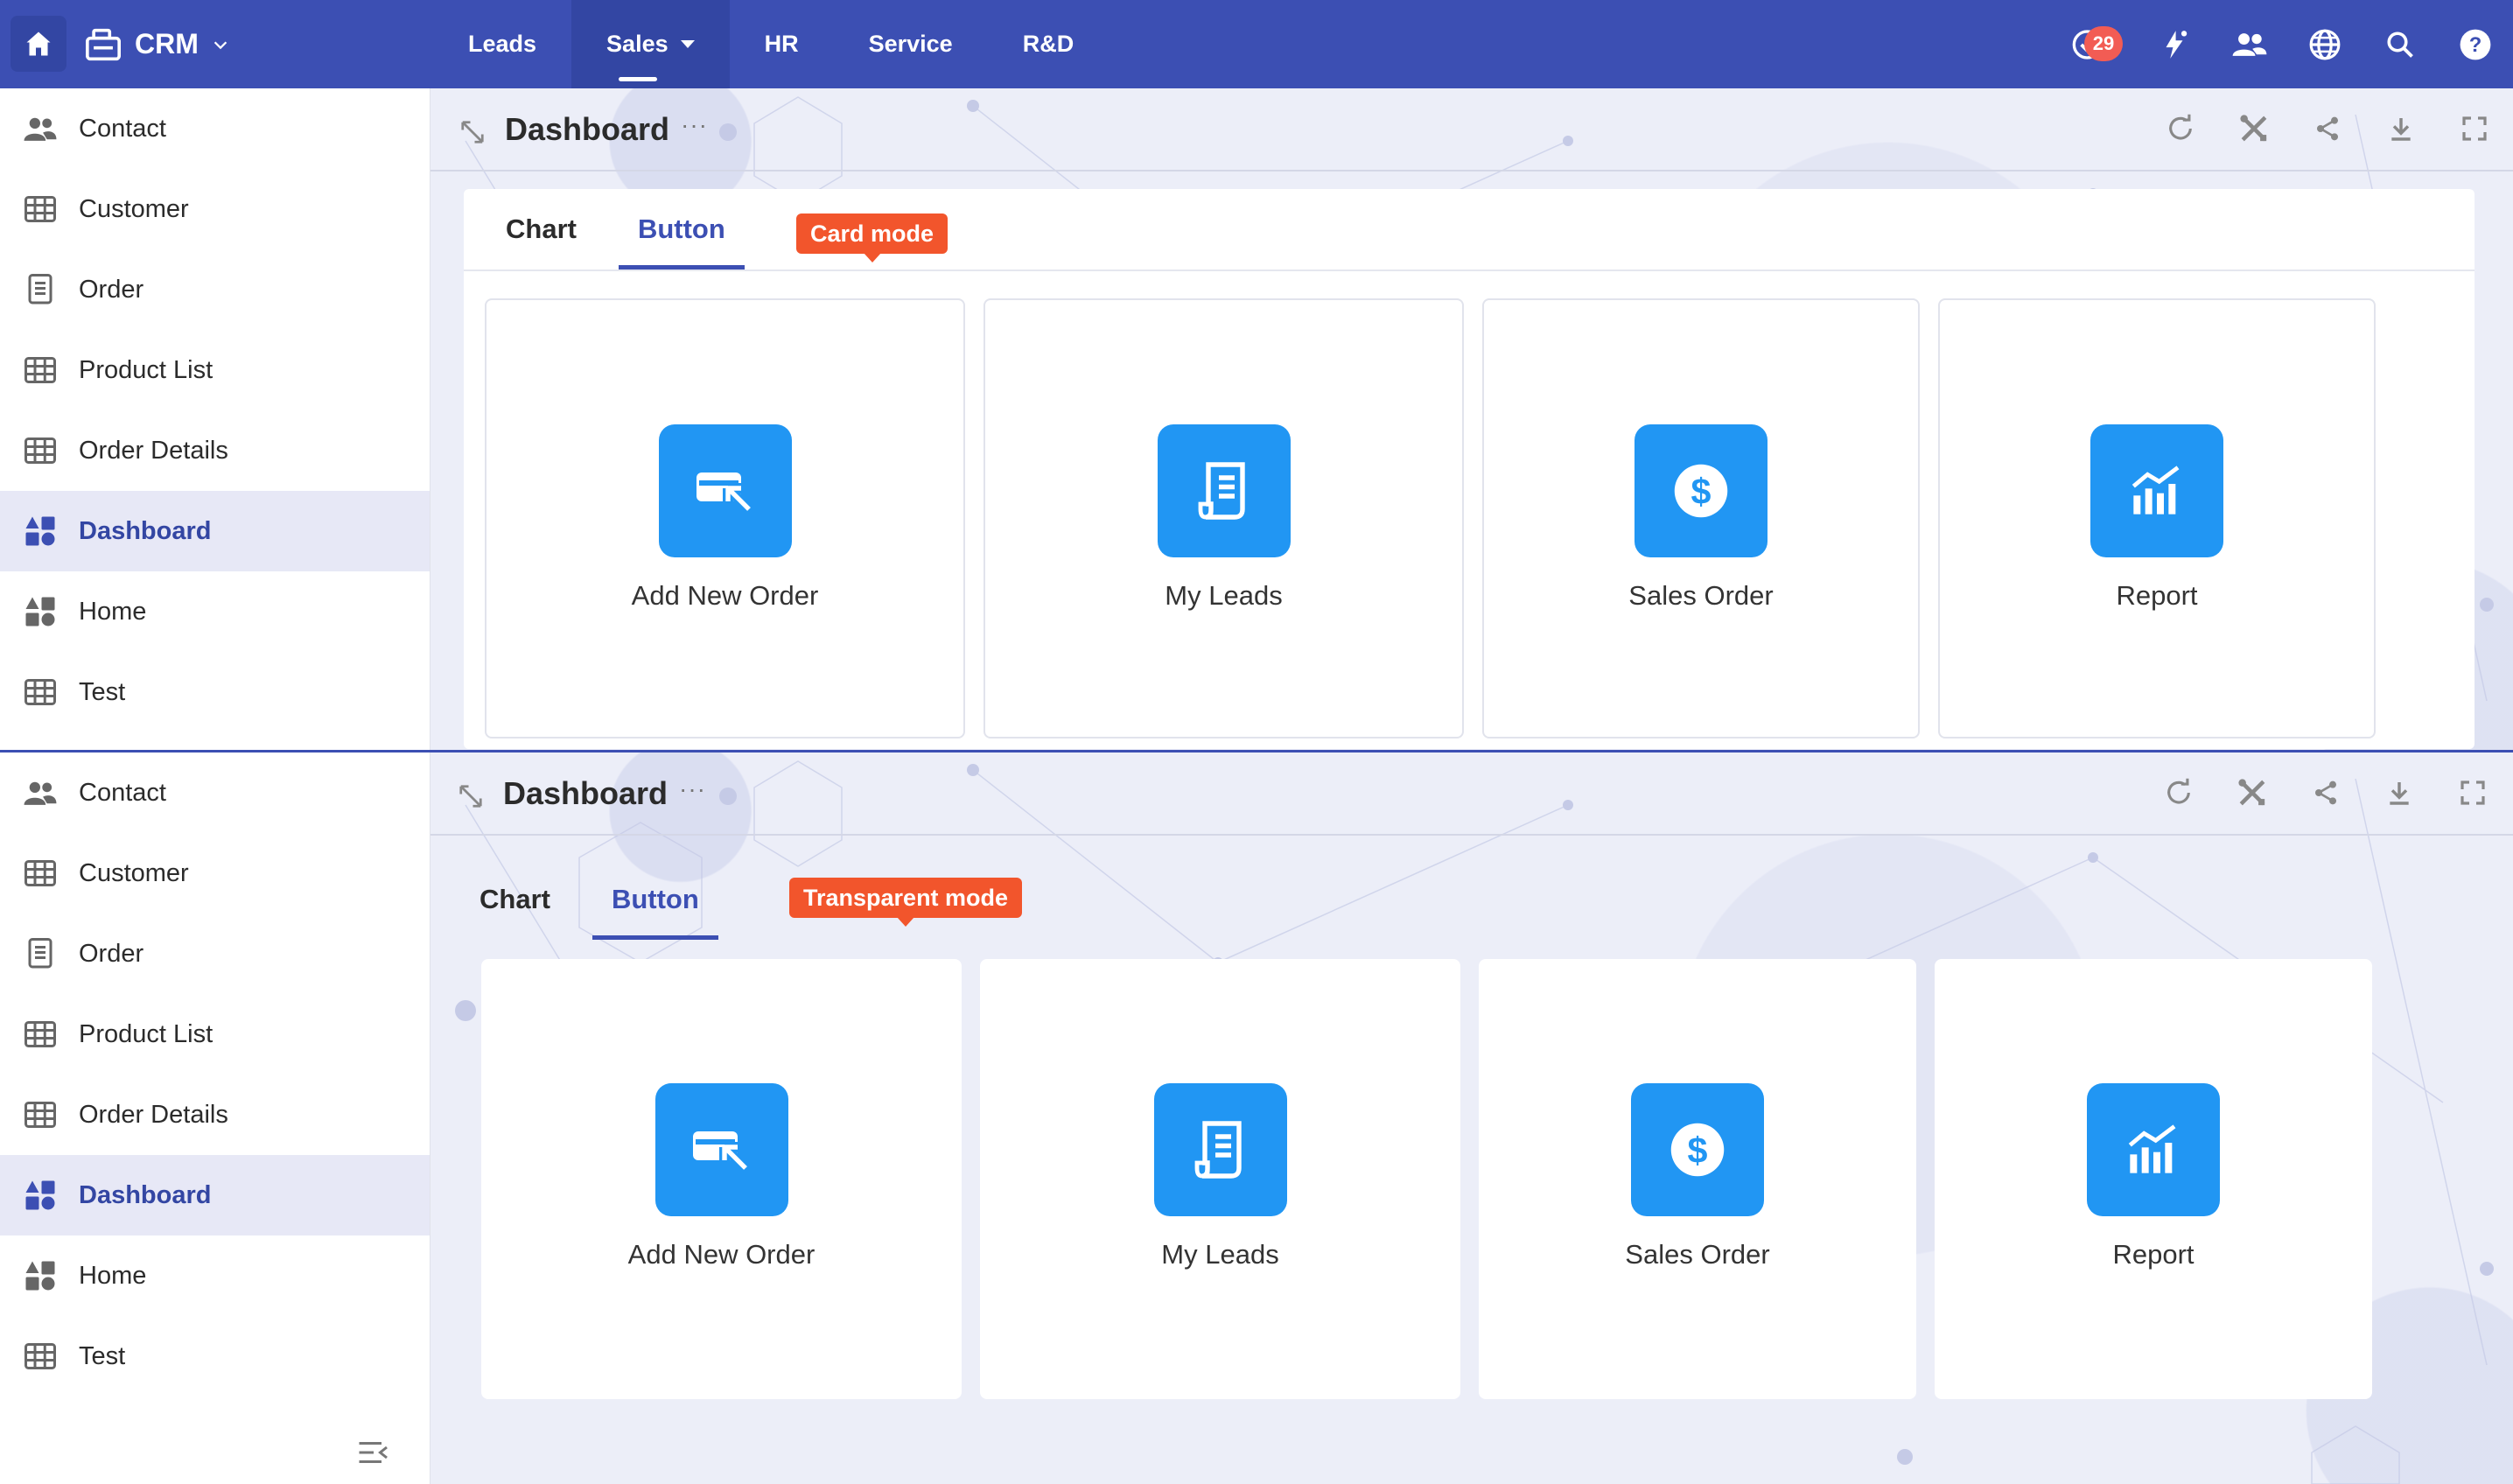 This screenshot has width=2513, height=1484. I want to click on users-button, so click(2249, 44).